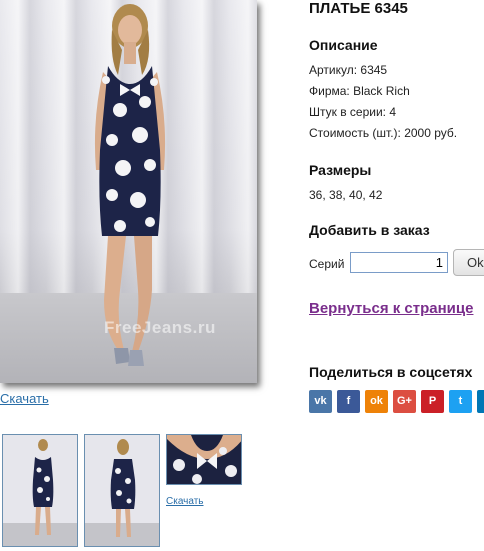 The height and width of the screenshot is (551, 484). Describe the element at coordinates (340, 170) in the screenshot. I see `sizes-heading: Размеры` at that location.